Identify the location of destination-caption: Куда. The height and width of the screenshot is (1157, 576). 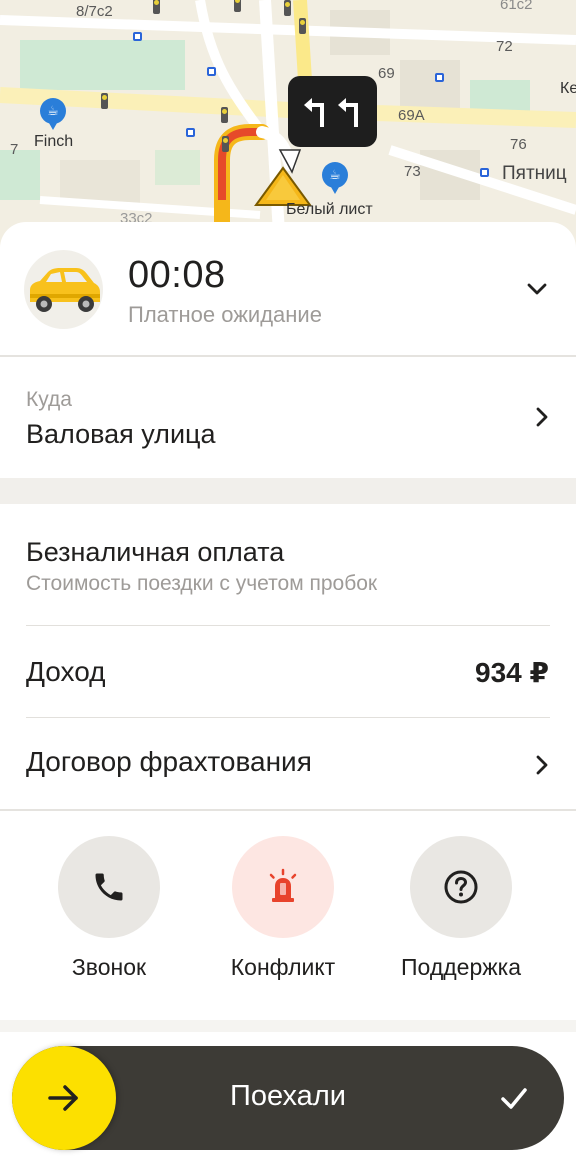
(49, 399).